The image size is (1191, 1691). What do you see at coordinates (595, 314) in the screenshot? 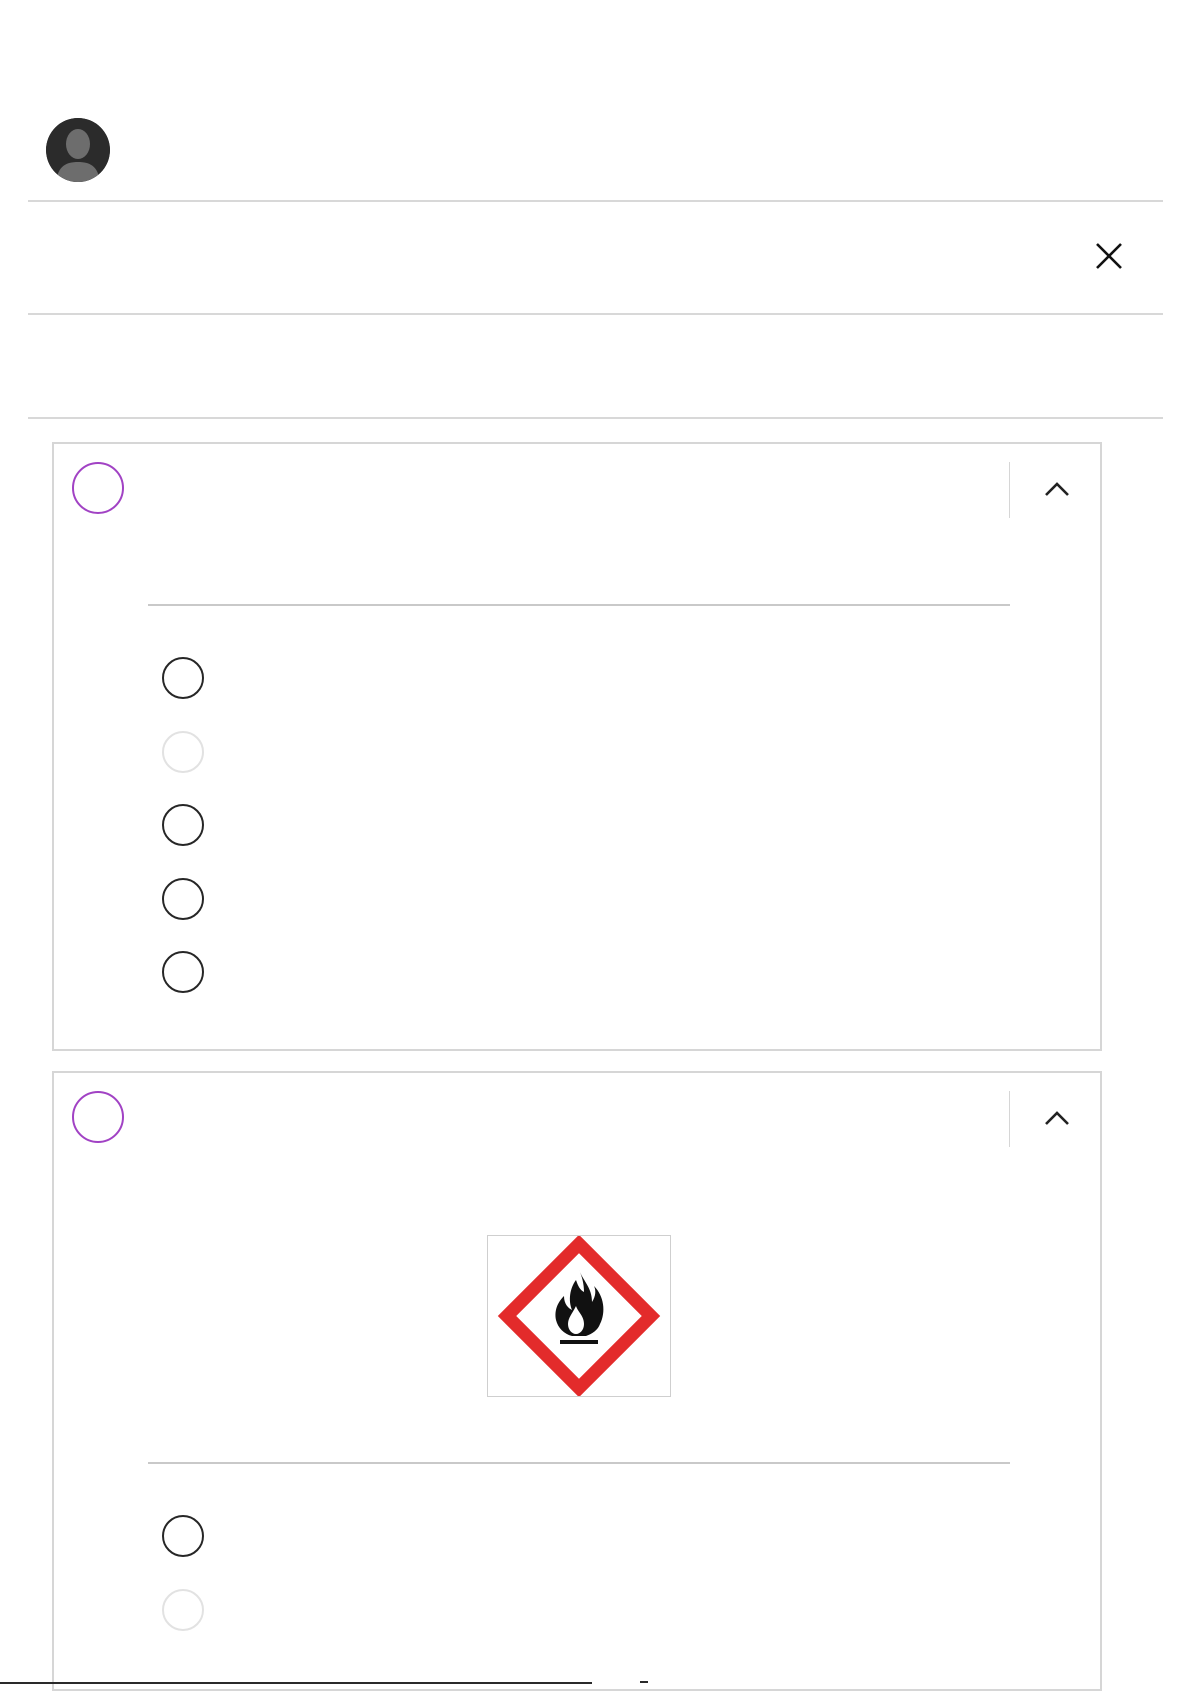
I see `toolbar-divider` at bounding box center [595, 314].